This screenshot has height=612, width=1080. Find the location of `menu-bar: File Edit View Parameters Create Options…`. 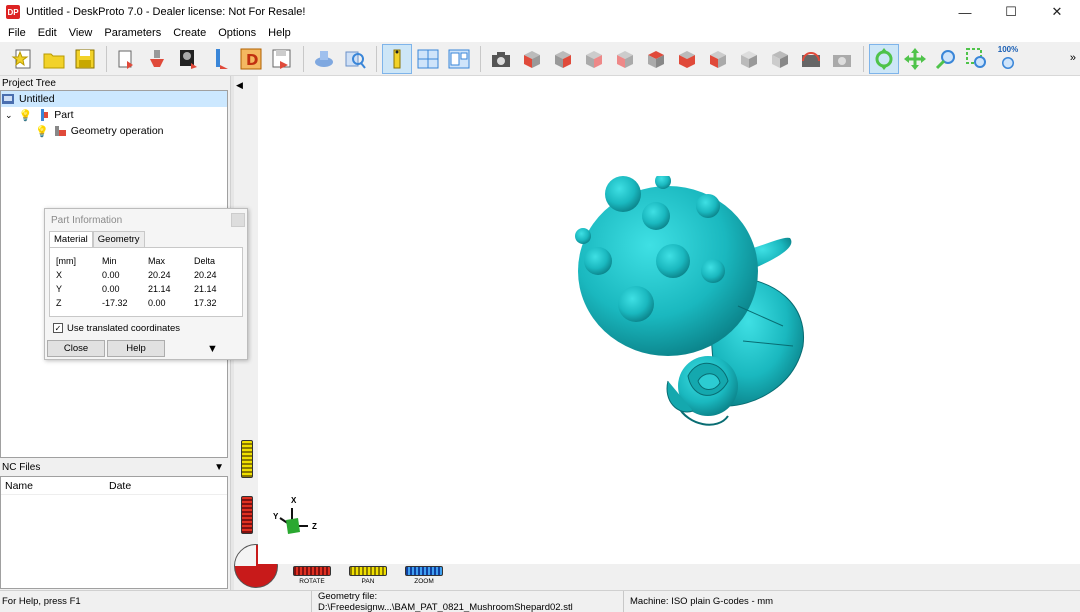

menu-bar: File Edit View Parameters Create Options… is located at coordinates (540, 33).